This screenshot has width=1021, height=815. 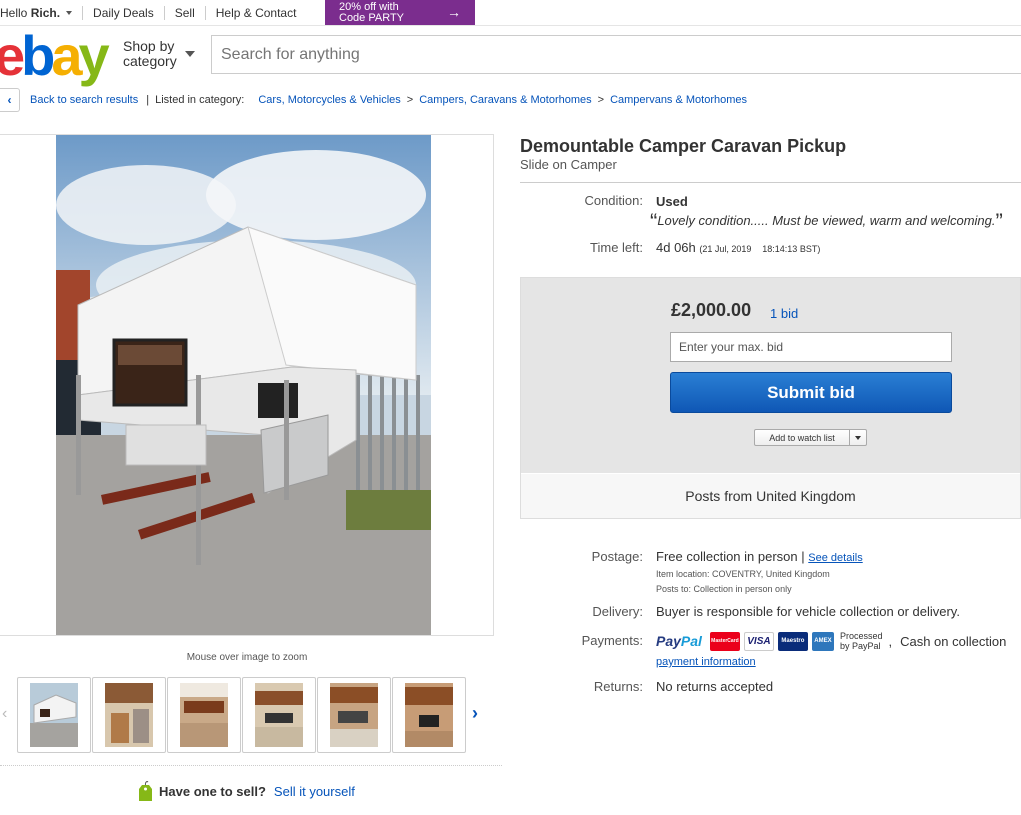 What do you see at coordinates (372, 17) in the screenshot?
I see `promo-line-2: Code PARTY` at bounding box center [372, 17].